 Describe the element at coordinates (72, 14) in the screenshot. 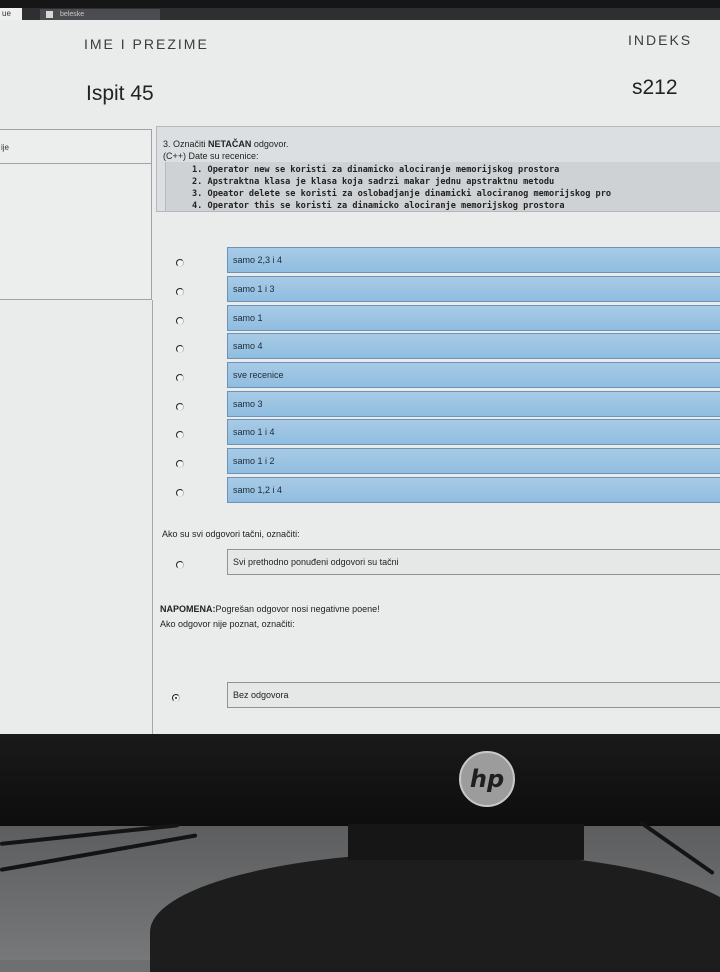

I see `tab-title: beleske` at that location.